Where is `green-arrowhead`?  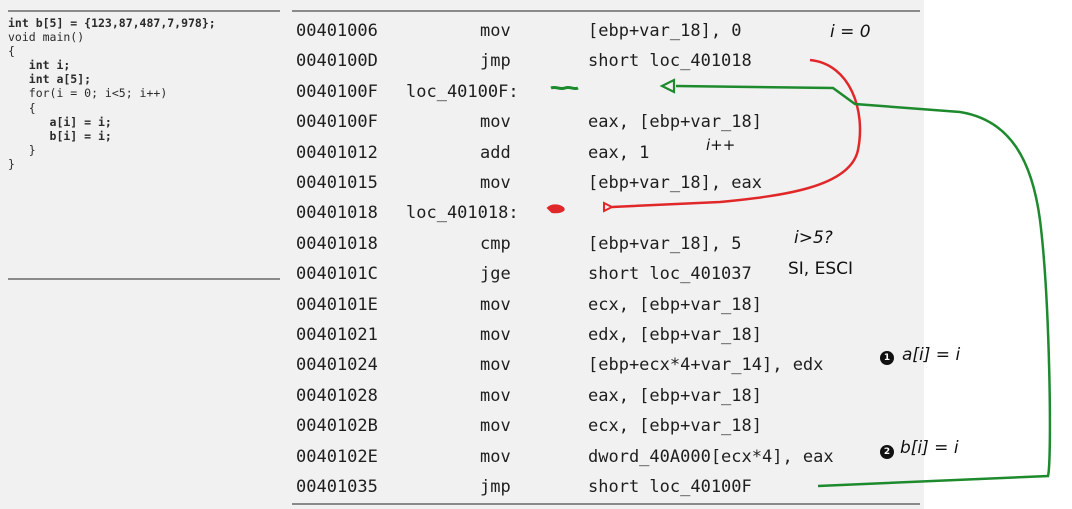
green-arrowhead is located at coordinates (667, 86).